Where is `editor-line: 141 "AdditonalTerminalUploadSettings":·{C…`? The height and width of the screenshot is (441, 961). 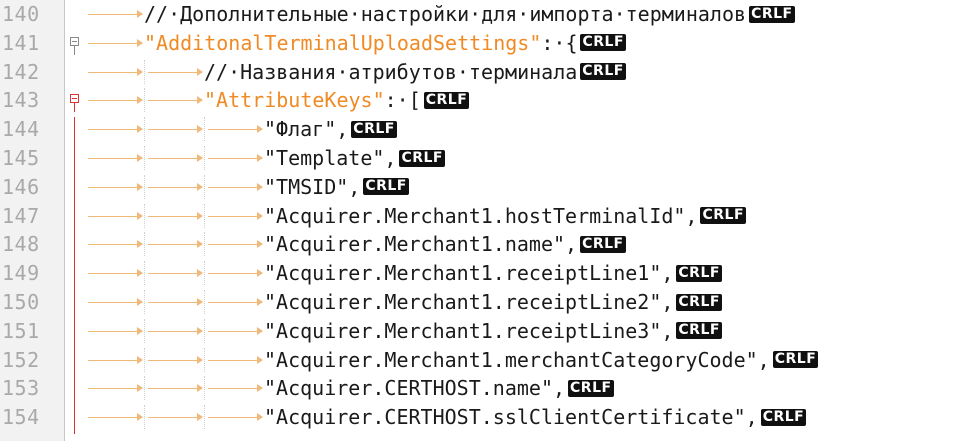
editor-line: 141 "AdditonalTerminalUploadSettings":·{C… is located at coordinates (480, 43).